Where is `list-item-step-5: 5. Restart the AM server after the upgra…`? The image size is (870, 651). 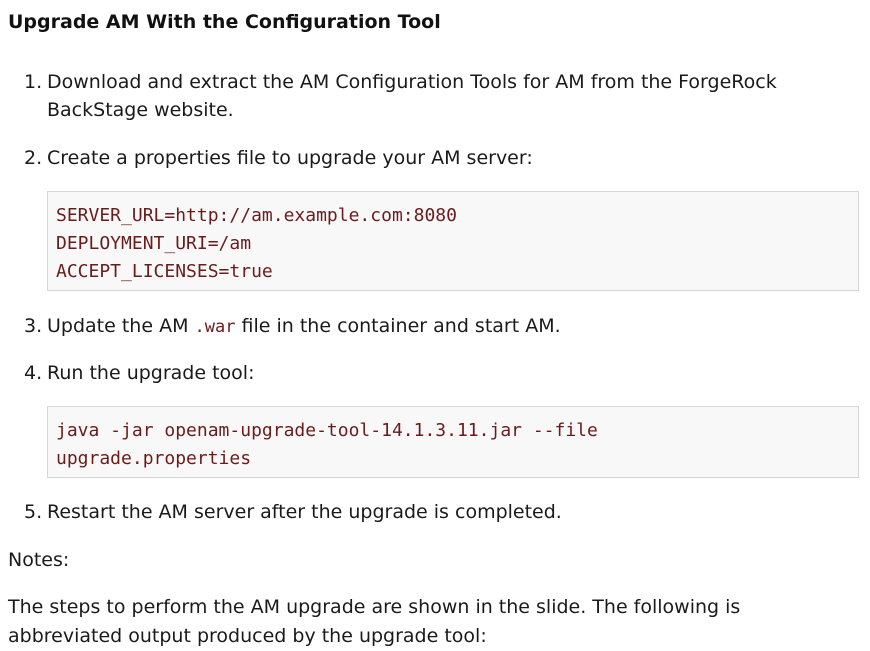 list-item-step-5: 5. Restart the AM server after the upgra… is located at coordinates (435, 512).